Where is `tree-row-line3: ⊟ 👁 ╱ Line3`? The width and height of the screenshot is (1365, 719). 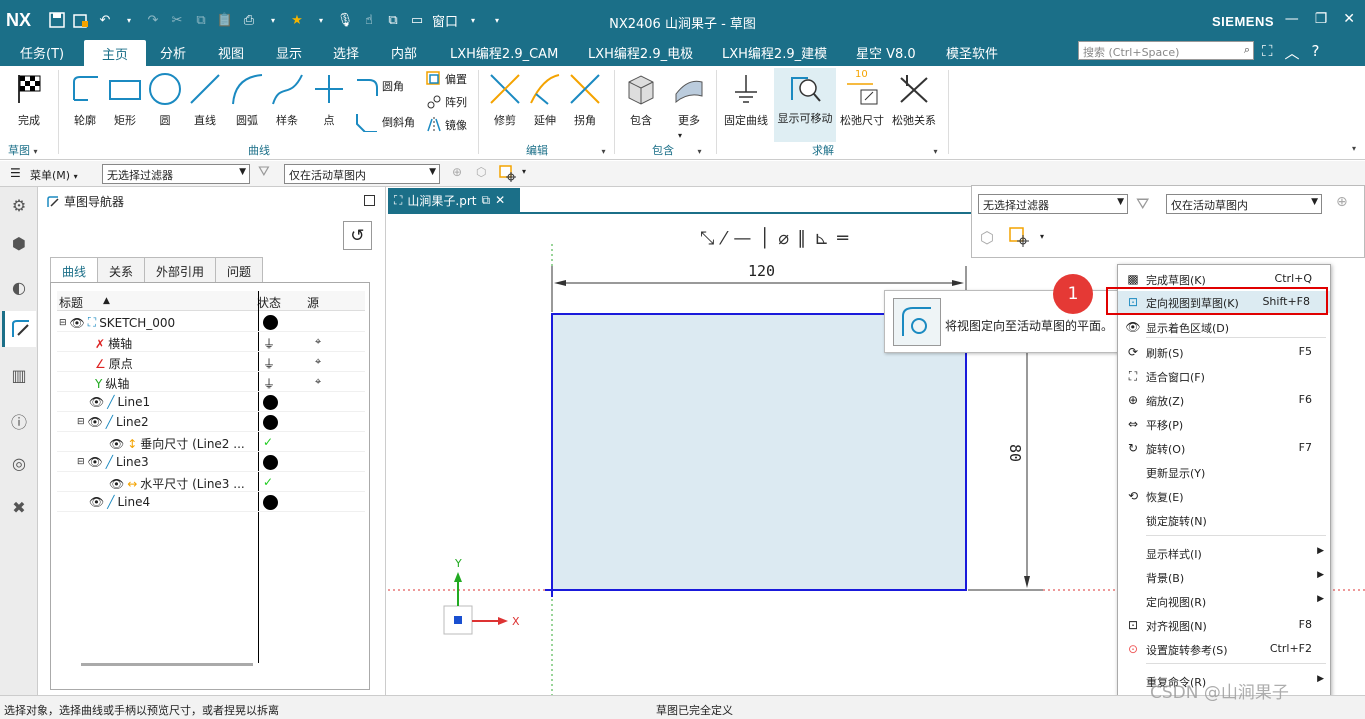
tree-row-line3: ⊟ 👁 ╱ Line3 is located at coordinates (211, 462).